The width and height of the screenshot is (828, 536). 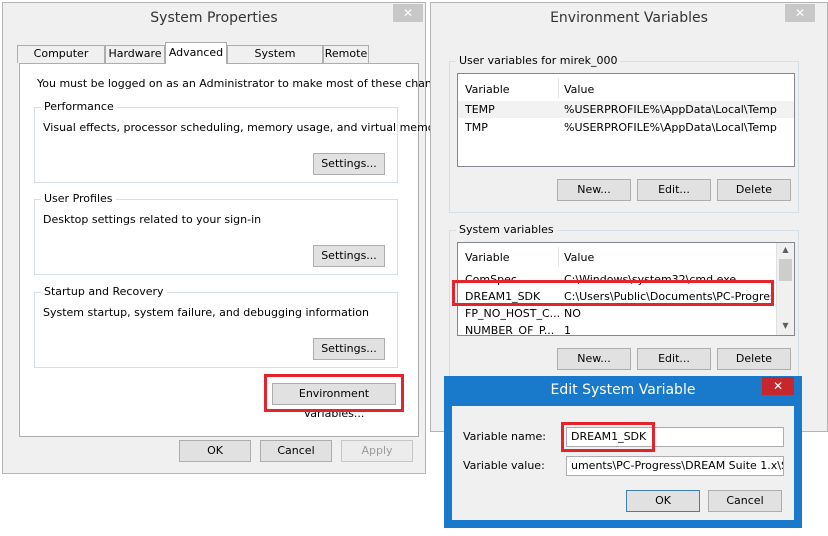 I want to click on window-title: Edit System Variable, so click(x=623, y=390).